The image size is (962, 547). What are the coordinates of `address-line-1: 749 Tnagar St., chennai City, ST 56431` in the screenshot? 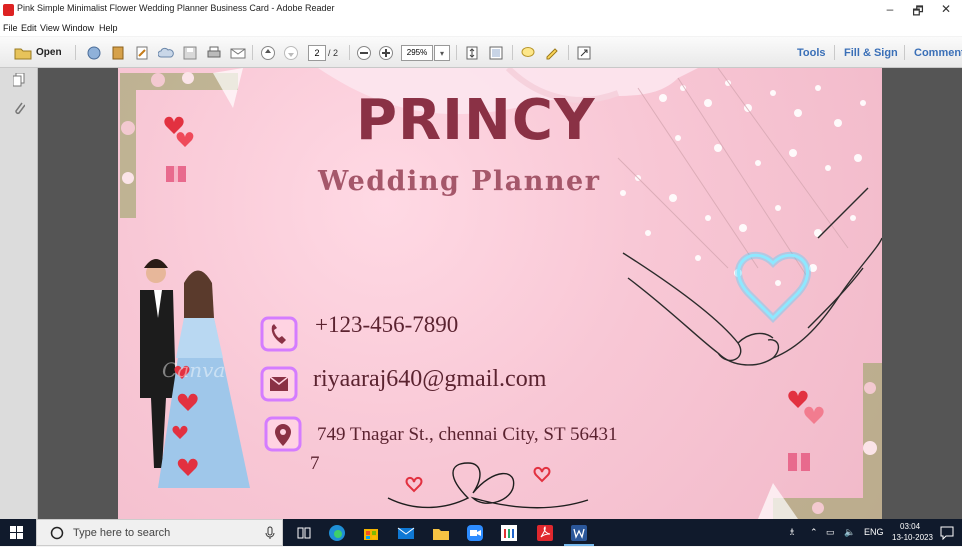 It's located at (467, 434).